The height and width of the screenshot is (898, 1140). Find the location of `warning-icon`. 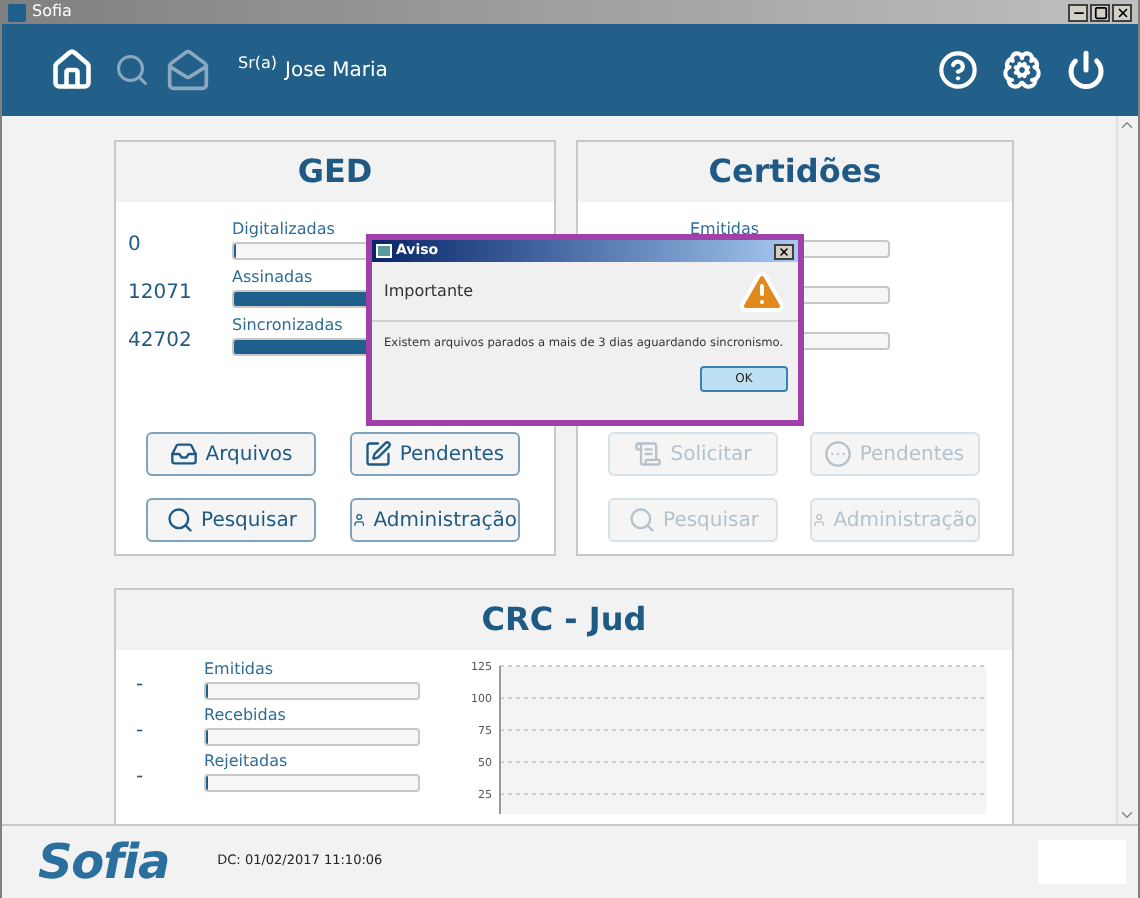

warning-icon is located at coordinates (762, 291).